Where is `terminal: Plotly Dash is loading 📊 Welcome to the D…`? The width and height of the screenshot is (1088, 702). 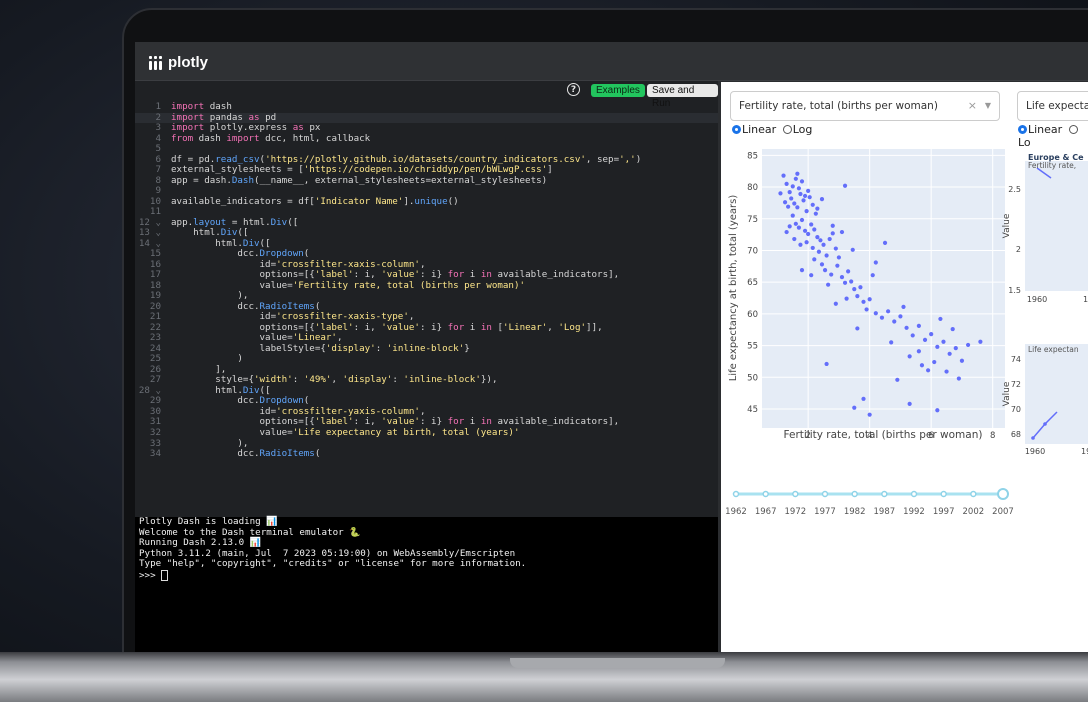
terminal: Plotly Dash is loading 📊 Welcome to the D… is located at coordinates (426, 584).